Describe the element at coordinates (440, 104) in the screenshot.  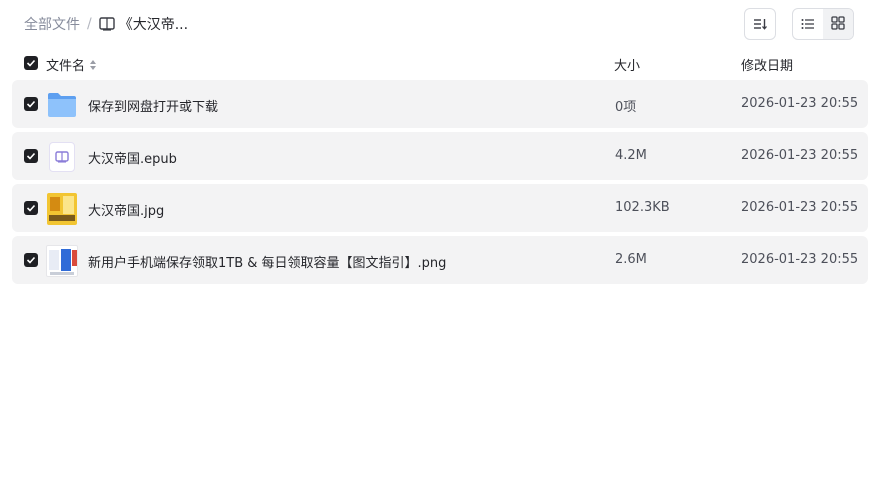
I see `table-row: 保存到网盘打开或下载 0项 2026-01-23 20:55` at that location.